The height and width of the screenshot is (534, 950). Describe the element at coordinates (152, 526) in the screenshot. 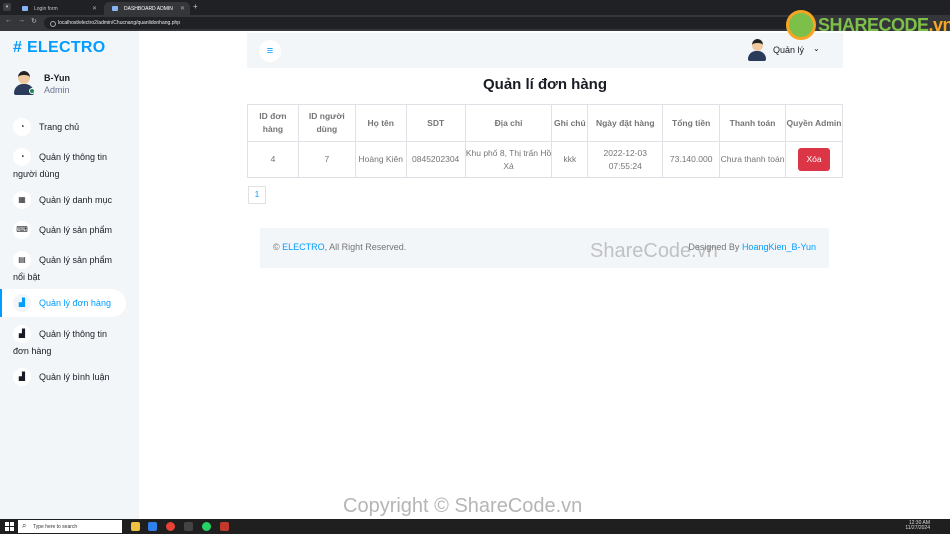

I see `vscode-icon` at that location.